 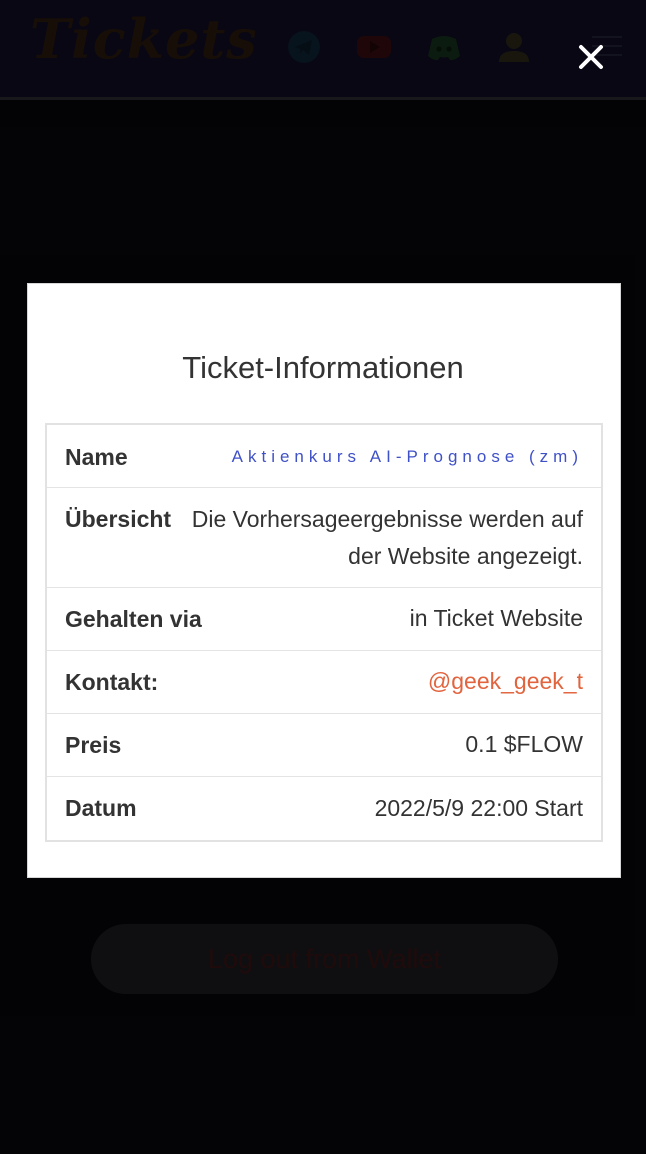 I want to click on contact-link: @geek_geek_t, so click(x=505, y=682).